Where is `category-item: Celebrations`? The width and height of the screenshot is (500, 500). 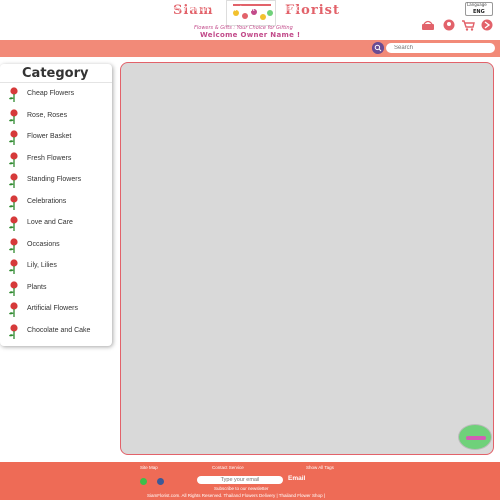 category-item: Celebrations is located at coordinates (57, 202).